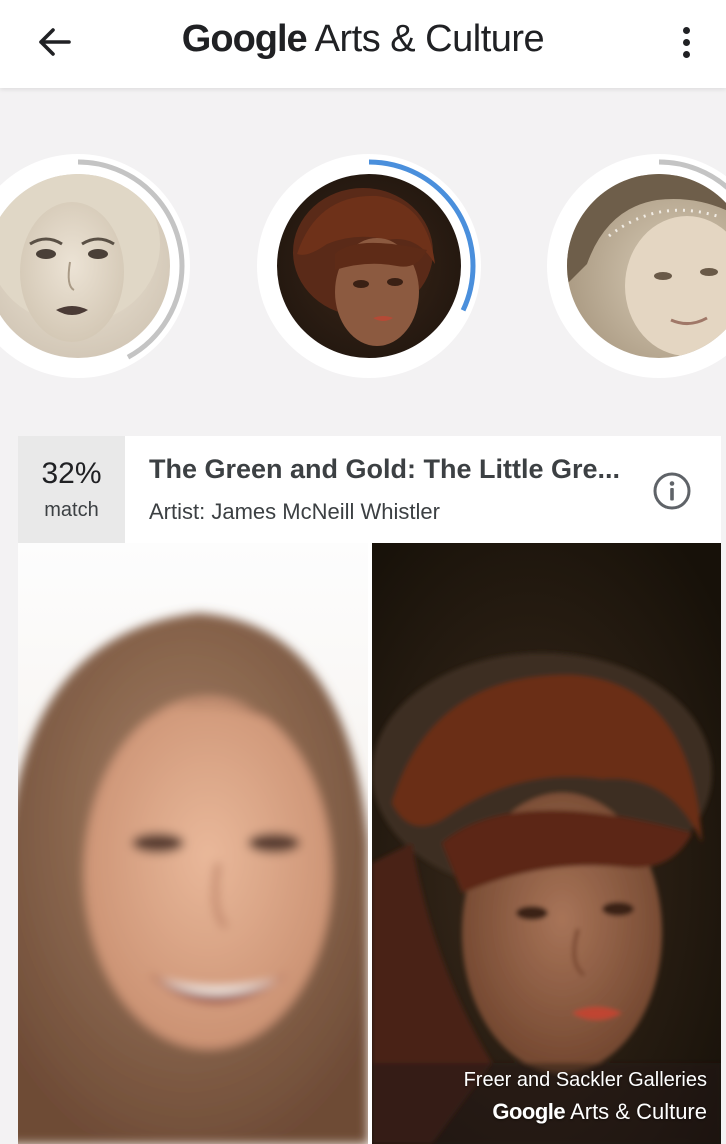  I want to click on info-icon, so click(672, 491).